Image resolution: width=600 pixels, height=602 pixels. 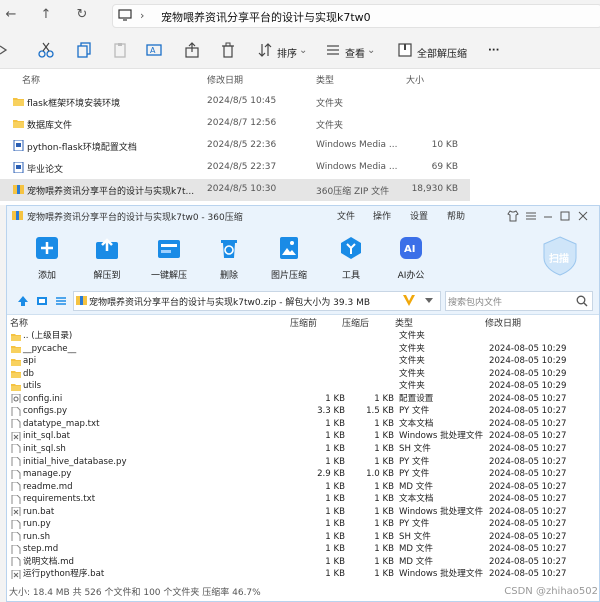 I want to click on view-button: 查看, so click(x=355, y=52).